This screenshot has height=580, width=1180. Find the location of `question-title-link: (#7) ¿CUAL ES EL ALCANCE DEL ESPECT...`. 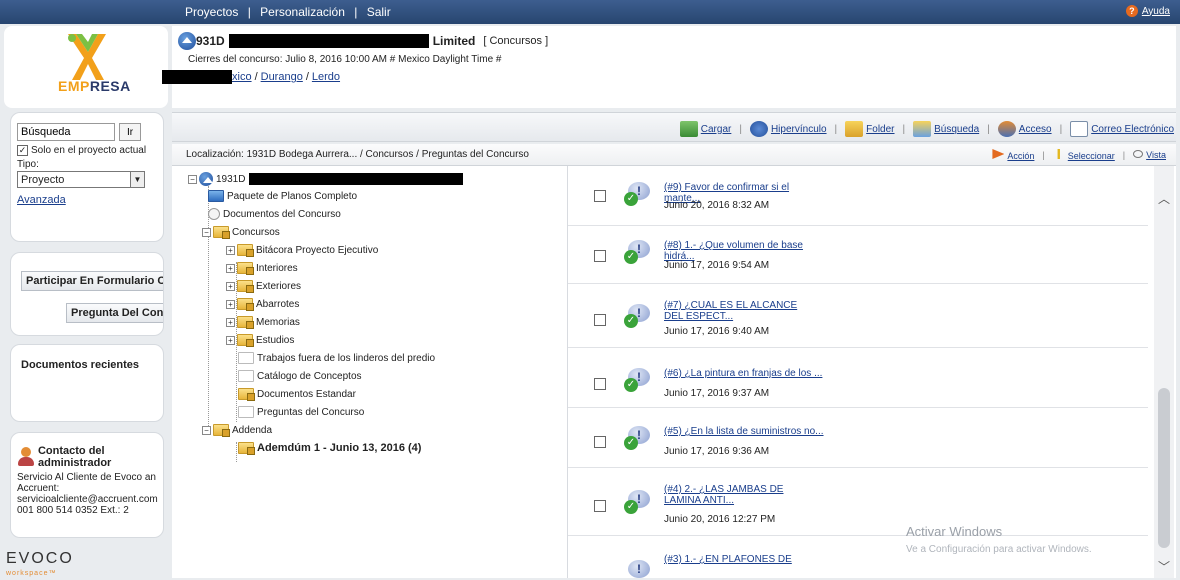

question-title-link: (#7) ¿CUAL ES EL ALCANCE DEL ESPECT... is located at coordinates (739, 311).